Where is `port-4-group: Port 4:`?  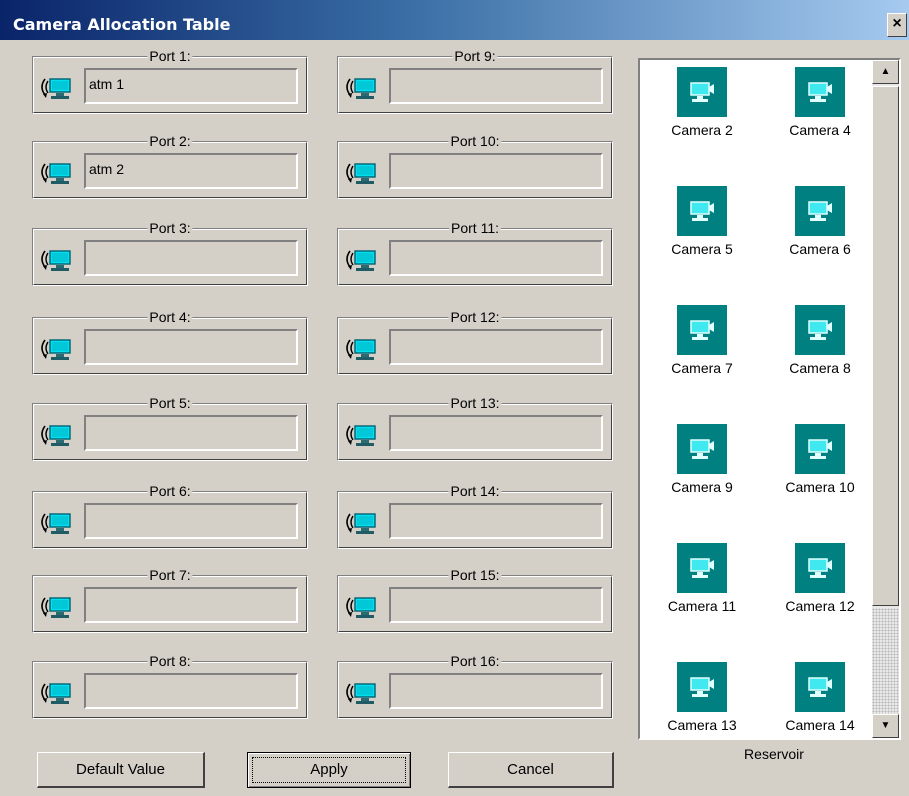 port-4-group: Port 4: is located at coordinates (170, 341).